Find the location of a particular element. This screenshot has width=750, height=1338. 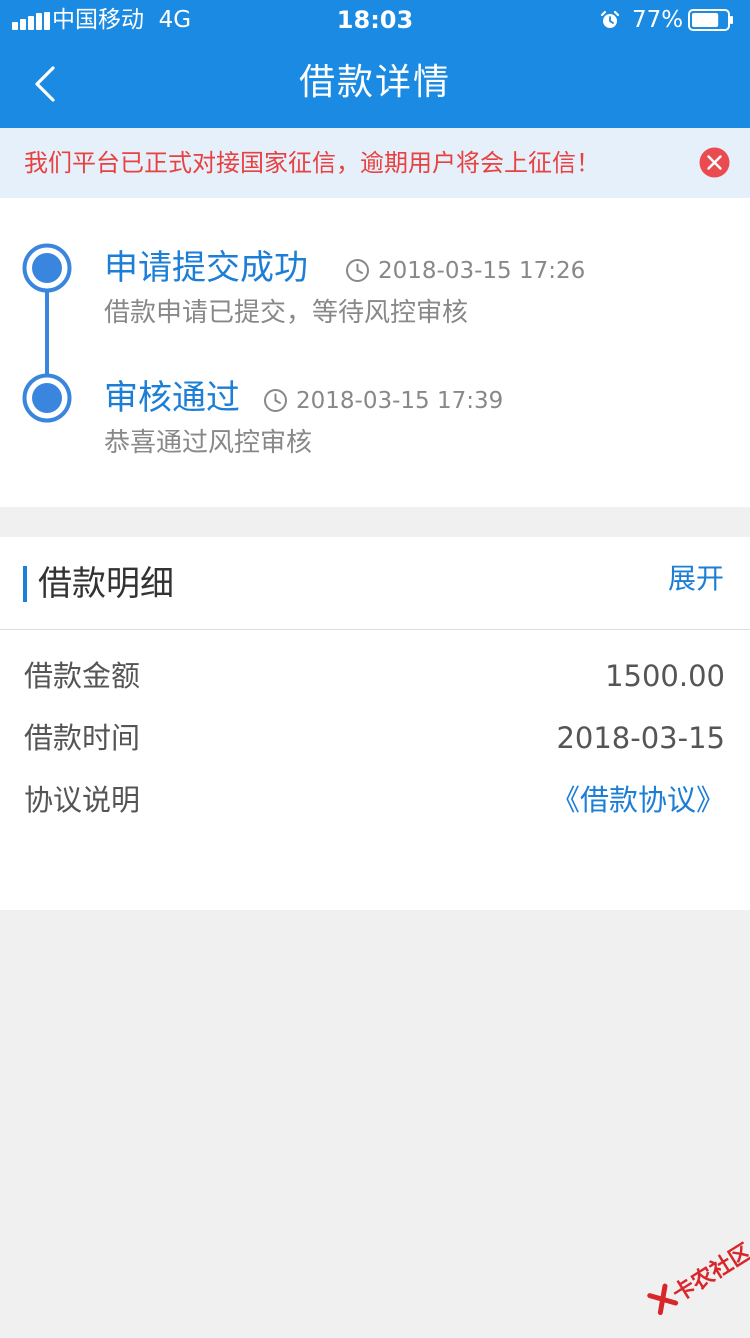

timeline-step-title: 审核通过 is located at coordinates (172, 398).